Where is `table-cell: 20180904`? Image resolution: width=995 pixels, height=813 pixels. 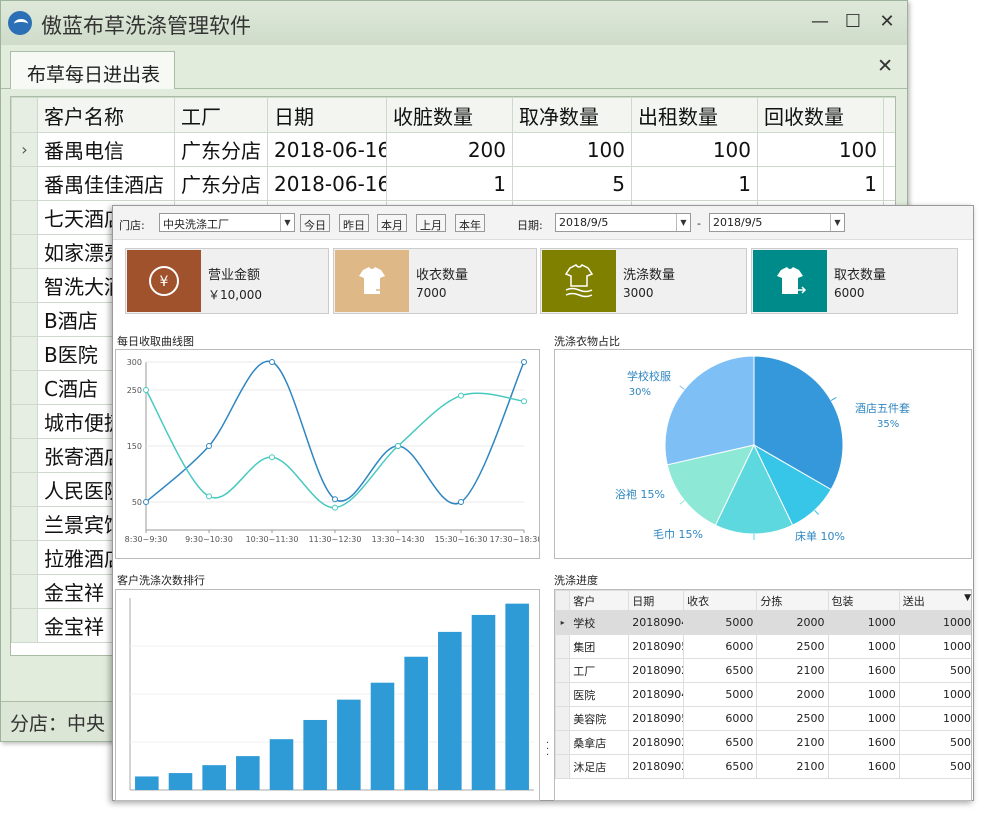
table-cell: 20180904 is located at coordinates (656, 622).